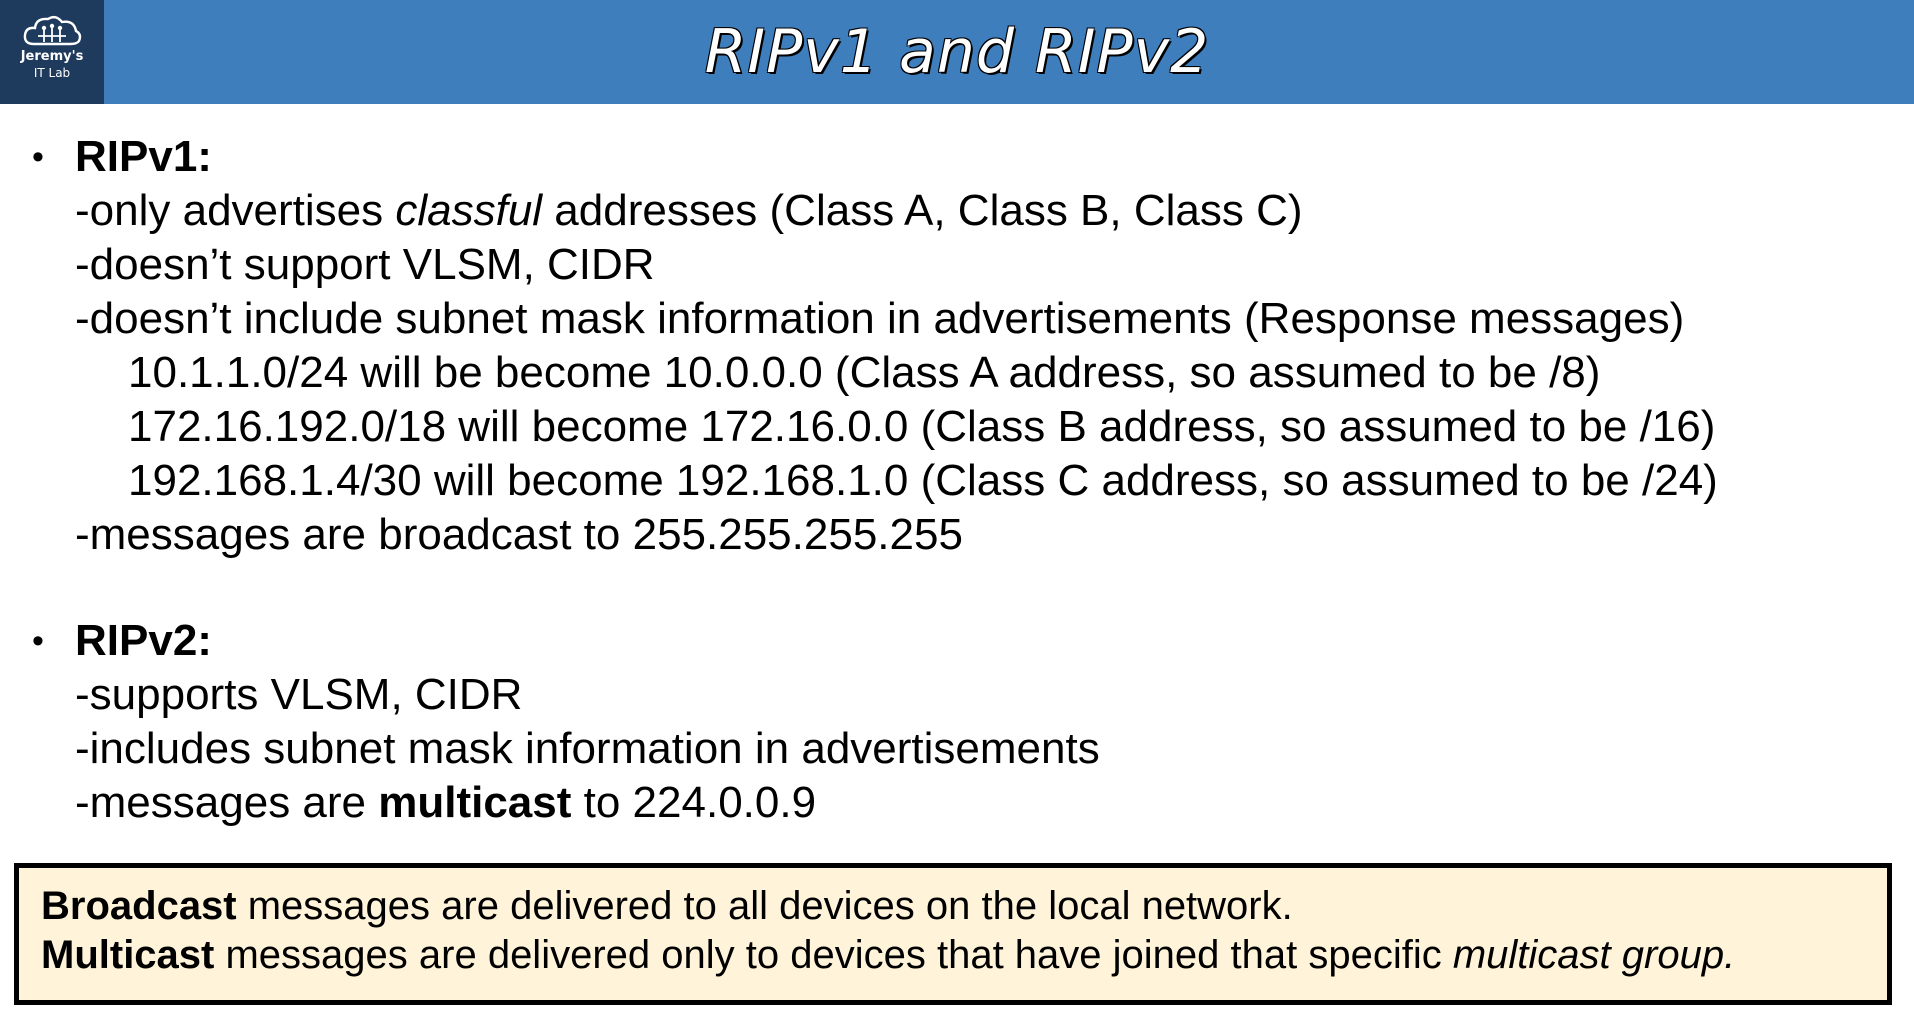  I want to click on ripv2-line-vlsm: -supports VLSM, CIDR, so click(299, 694).